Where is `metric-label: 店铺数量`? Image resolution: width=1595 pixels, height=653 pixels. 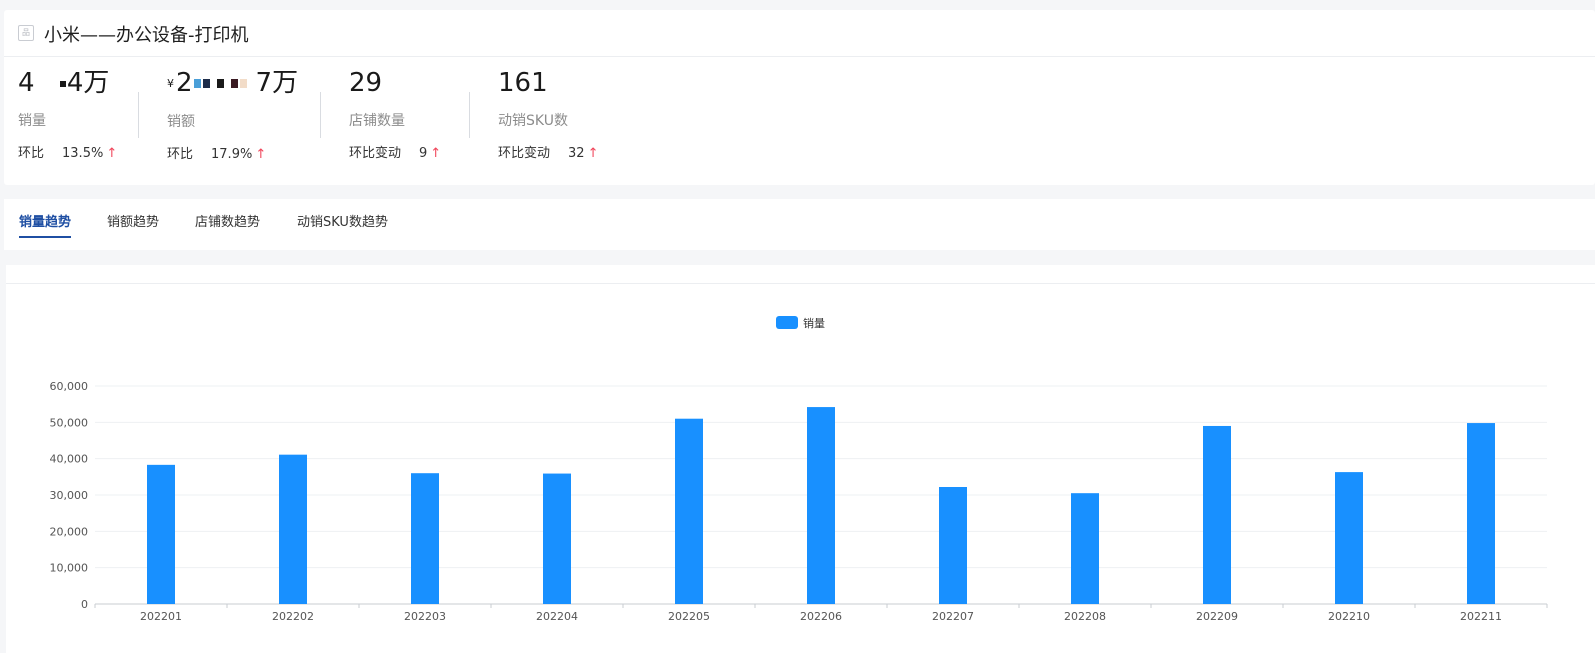 metric-label: 店铺数量 is located at coordinates (377, 121).